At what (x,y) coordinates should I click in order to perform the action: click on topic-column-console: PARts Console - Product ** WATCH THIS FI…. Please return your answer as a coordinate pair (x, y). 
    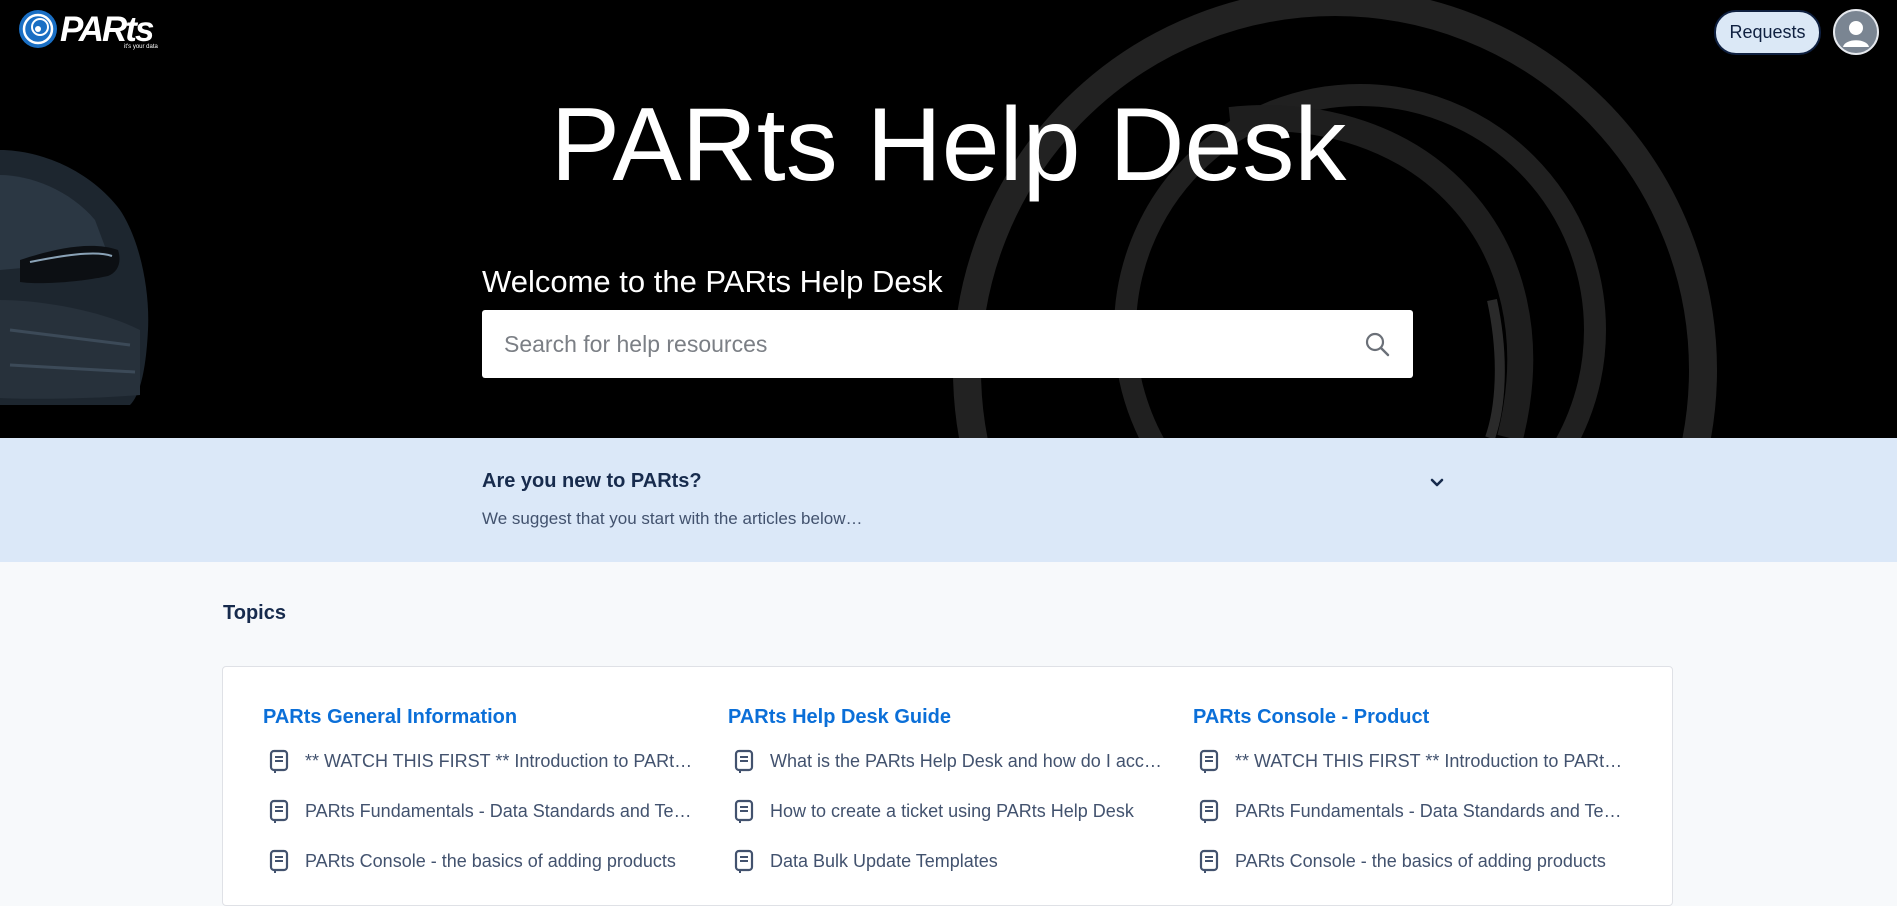
    Looking at the image, I should click on (1413, 789).